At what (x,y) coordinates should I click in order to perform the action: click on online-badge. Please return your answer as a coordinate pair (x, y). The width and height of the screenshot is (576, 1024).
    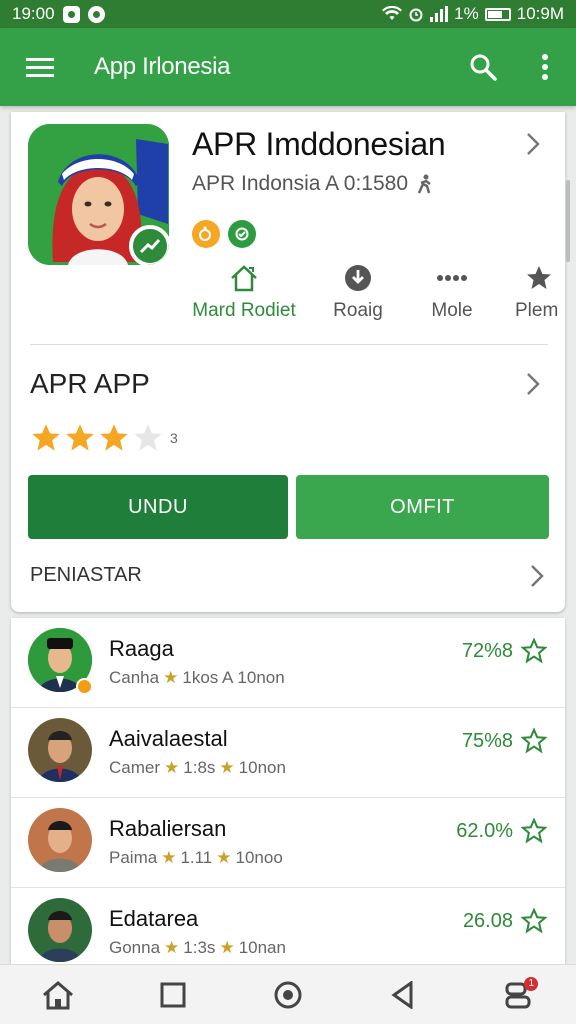
    Looking at the image, I should click on (84, 686).